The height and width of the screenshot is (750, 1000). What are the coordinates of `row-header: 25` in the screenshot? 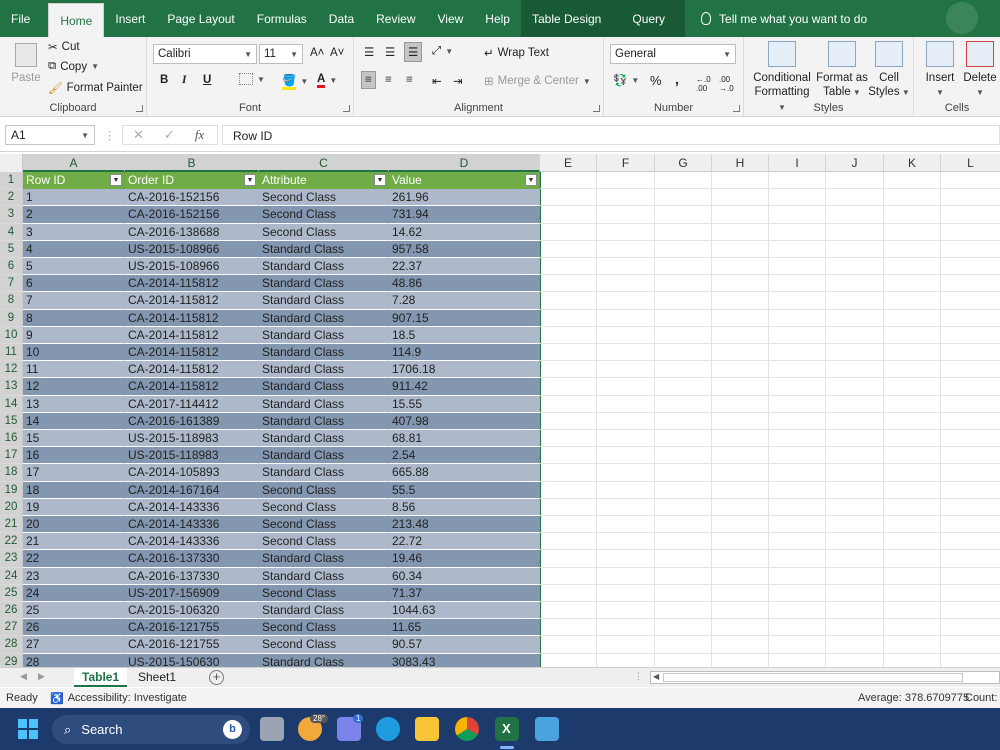 It's located at (11, 593).